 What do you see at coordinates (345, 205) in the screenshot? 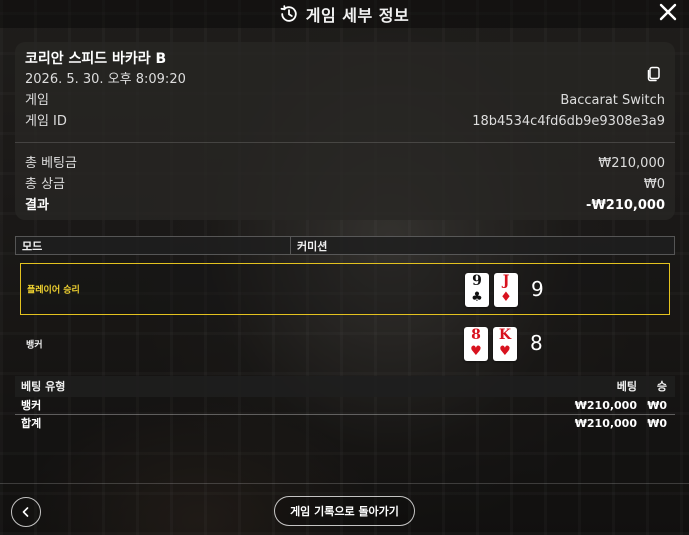
I see `result-row: 결과 -₩210,000` at bounding box center [345, 205].